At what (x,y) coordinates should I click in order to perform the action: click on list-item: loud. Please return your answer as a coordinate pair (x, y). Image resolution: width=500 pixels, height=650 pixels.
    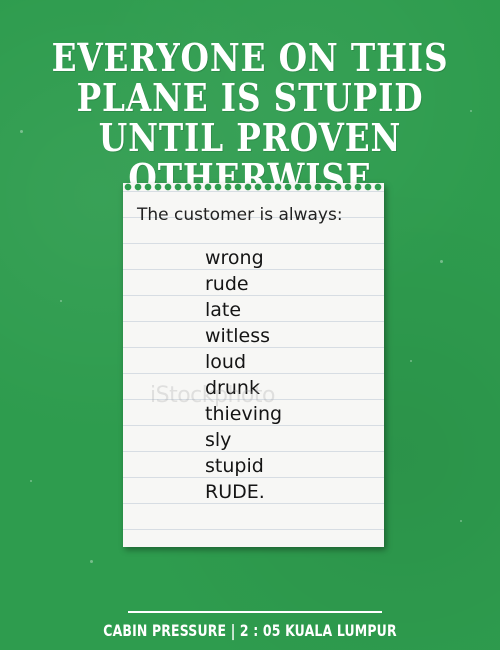
    Looking at the image, I should click on (226, 362).